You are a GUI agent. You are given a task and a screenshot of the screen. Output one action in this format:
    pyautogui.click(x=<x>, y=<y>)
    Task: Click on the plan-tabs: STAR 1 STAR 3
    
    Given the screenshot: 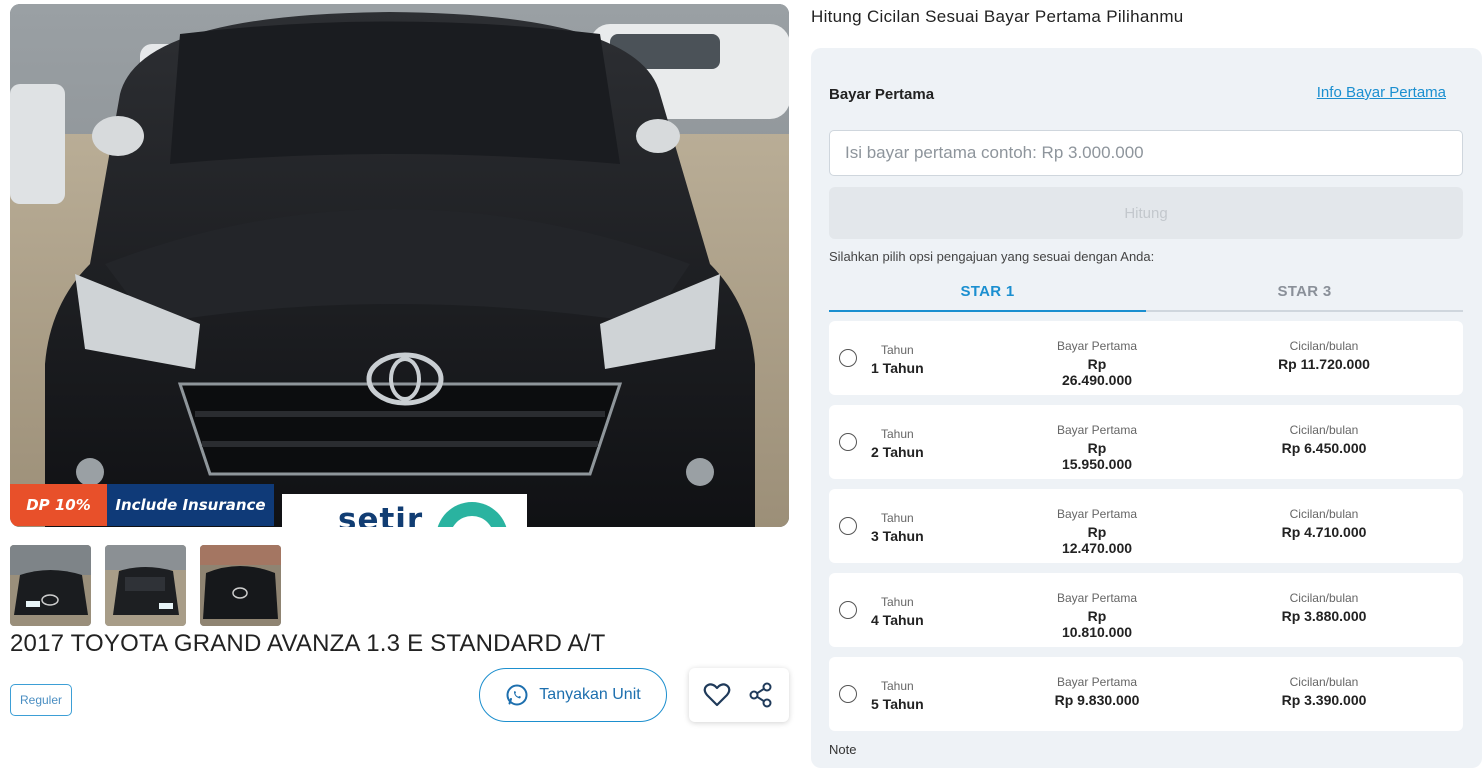 What is the action you would take?
    pyautogui.click(x=1146, y=294)
    